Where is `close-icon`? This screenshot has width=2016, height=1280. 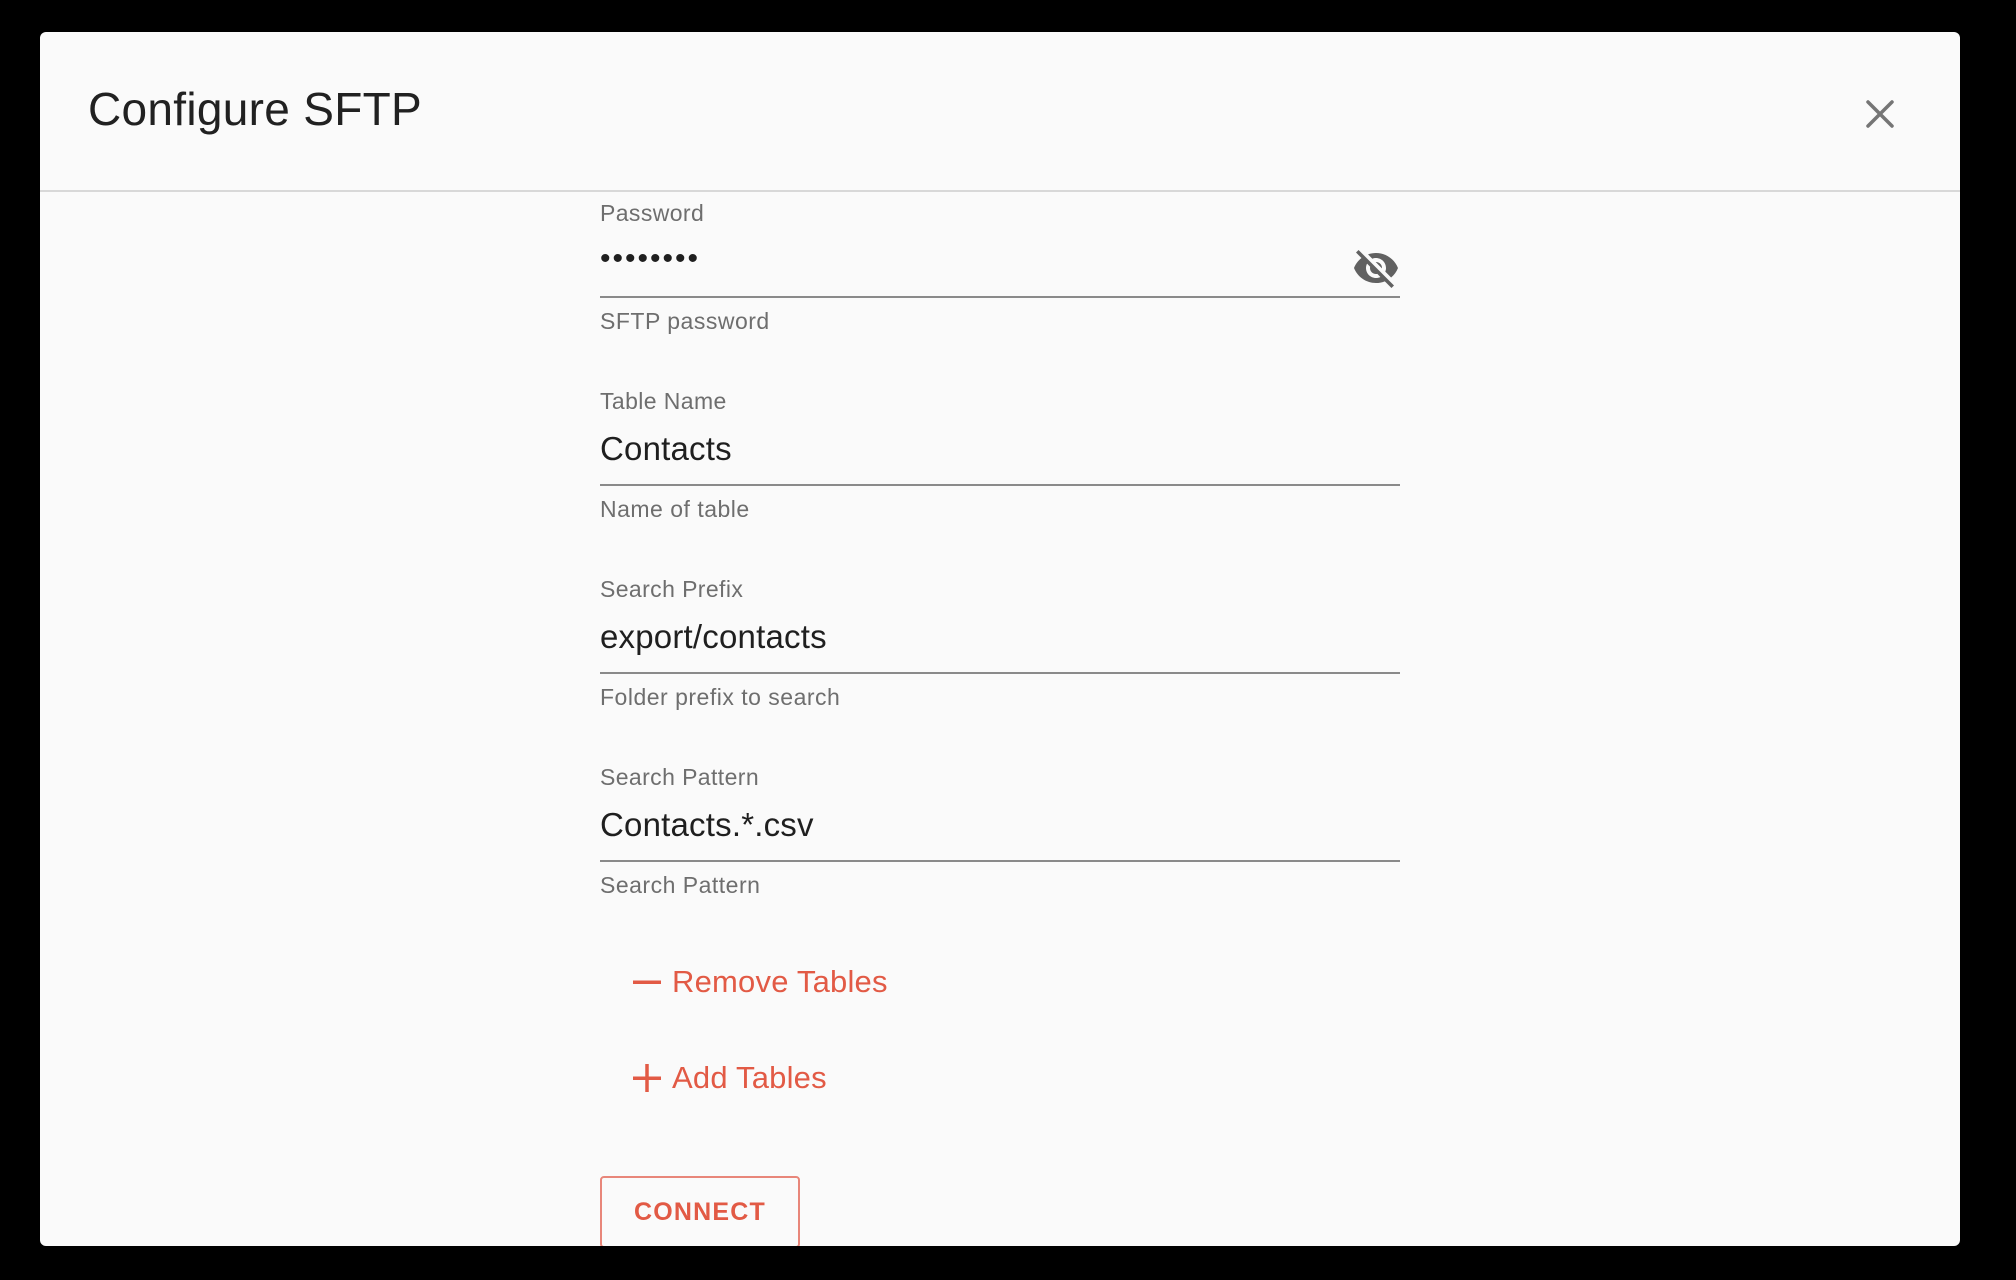 close-icon is located at coordinates (1880, 114).